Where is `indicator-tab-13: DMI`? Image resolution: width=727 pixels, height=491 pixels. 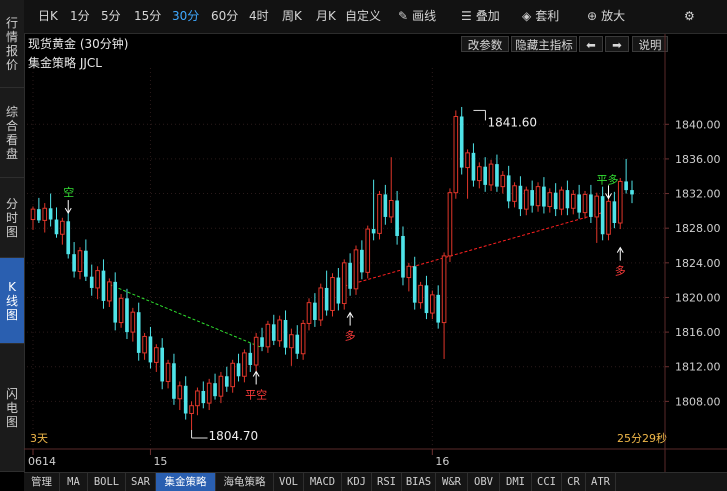
indicator-tab-13: DMI is located at coordinates (516, 482).